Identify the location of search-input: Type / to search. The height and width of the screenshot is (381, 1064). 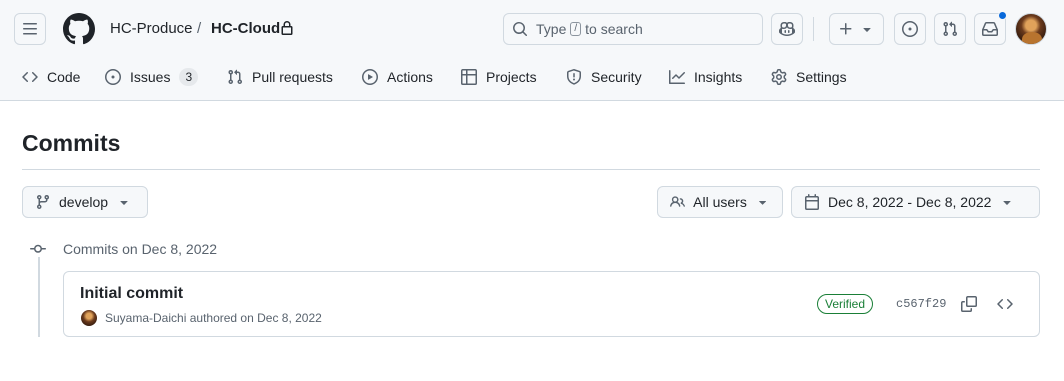
(633, 29).